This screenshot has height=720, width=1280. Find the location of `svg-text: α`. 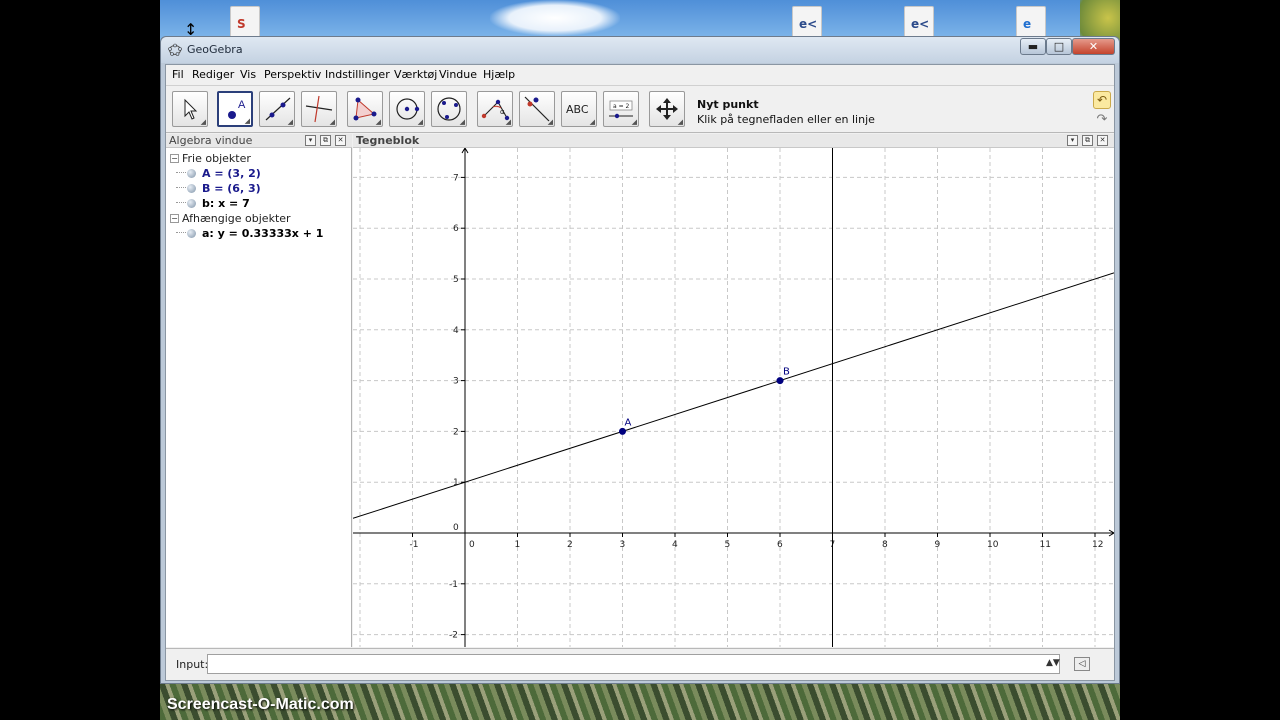

svg-text: α is located at coordinates (502, 112).